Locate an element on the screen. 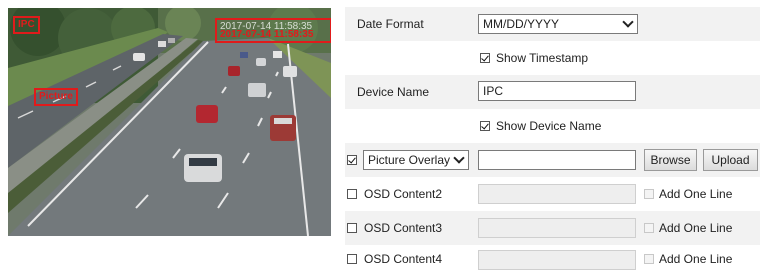  show-device-name-checkbox is located at coordinates (485, 126).